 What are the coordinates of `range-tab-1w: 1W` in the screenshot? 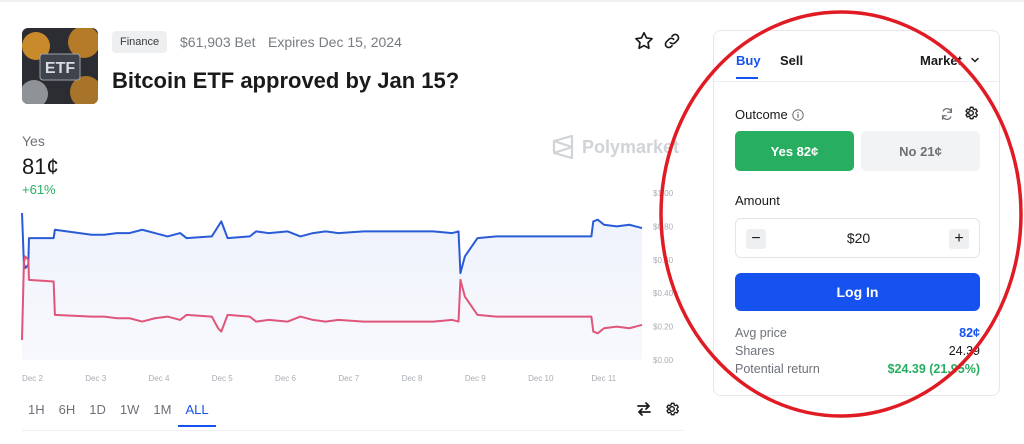 It's located at (130, 414).